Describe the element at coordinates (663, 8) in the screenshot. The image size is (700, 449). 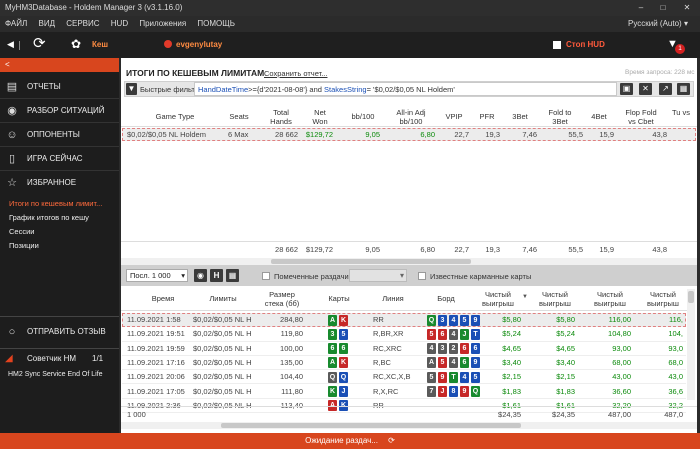
I see `maximize-button: □` at that location.